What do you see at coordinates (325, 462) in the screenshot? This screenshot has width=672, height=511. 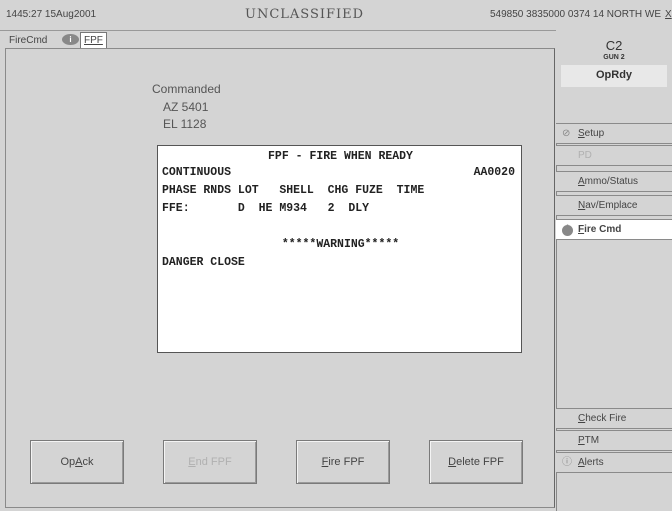 I see `fire-fpf-key: F` at bounding box center [325, 462].